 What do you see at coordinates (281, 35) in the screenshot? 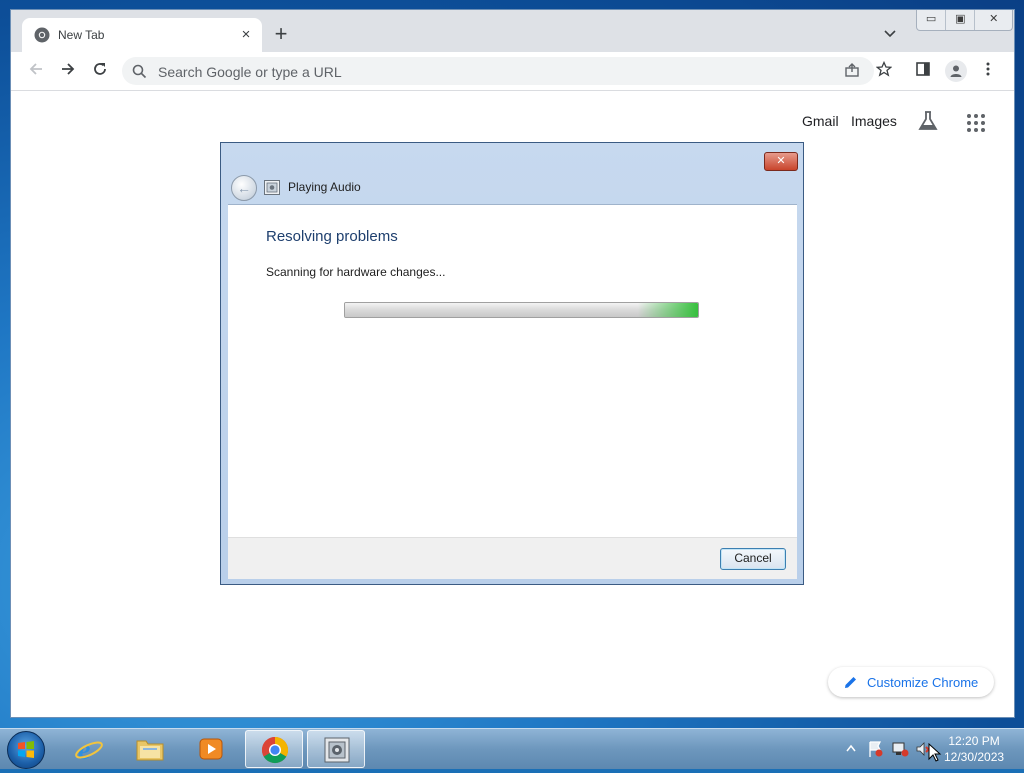
I see `new-tab-button: +` at bounding box center [281, 35].